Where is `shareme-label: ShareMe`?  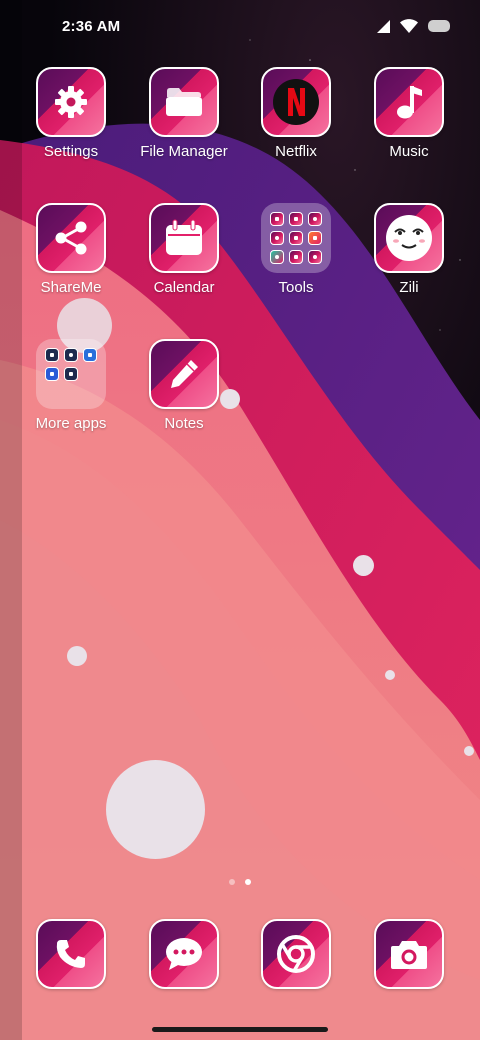
shareme-label: ShareMe is located at coordinates (71, 287).